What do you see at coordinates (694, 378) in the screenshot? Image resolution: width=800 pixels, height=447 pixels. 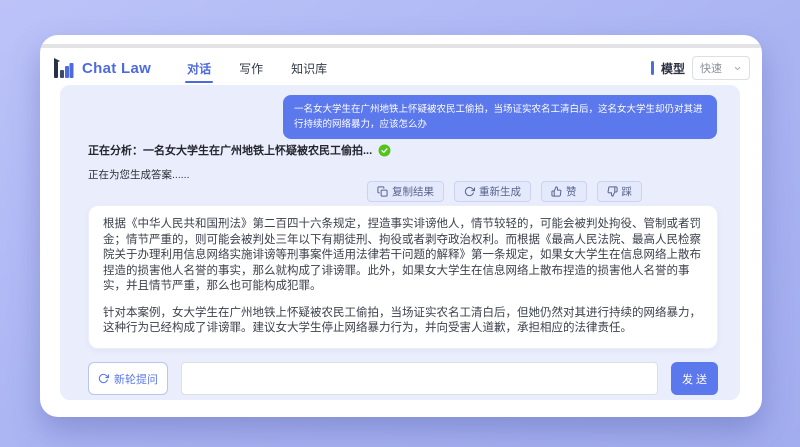 I see `send-button: 发 送` at bounding box center [694, 378].